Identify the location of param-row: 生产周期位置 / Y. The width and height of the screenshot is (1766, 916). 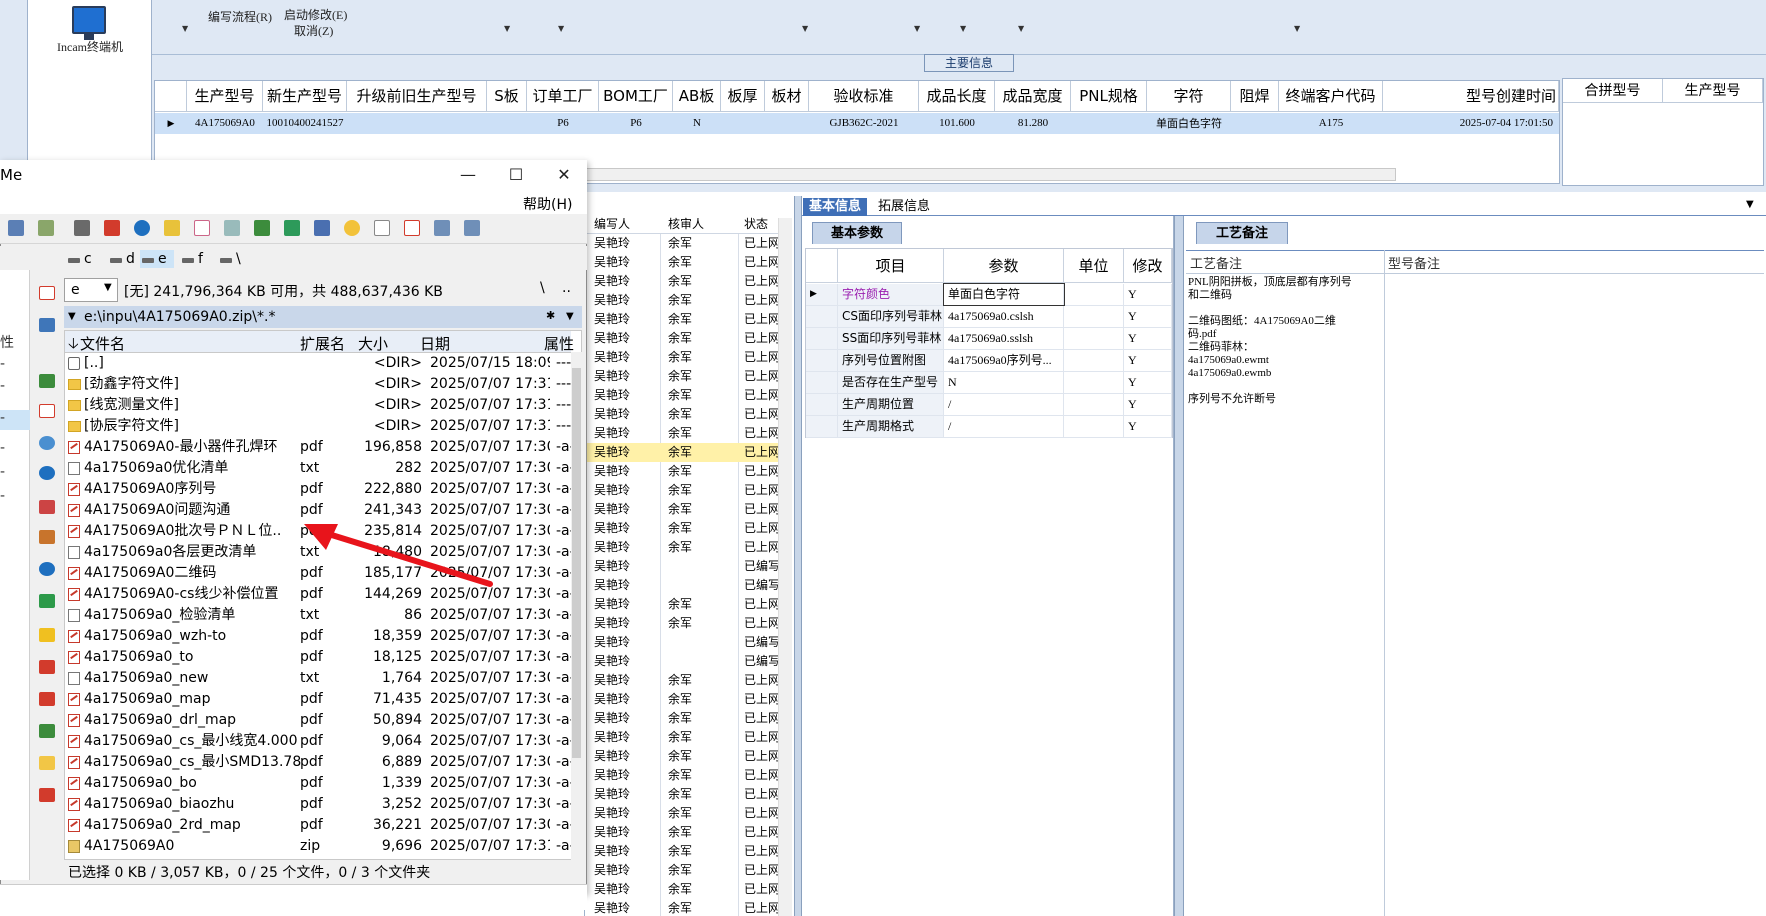
(989, 405).